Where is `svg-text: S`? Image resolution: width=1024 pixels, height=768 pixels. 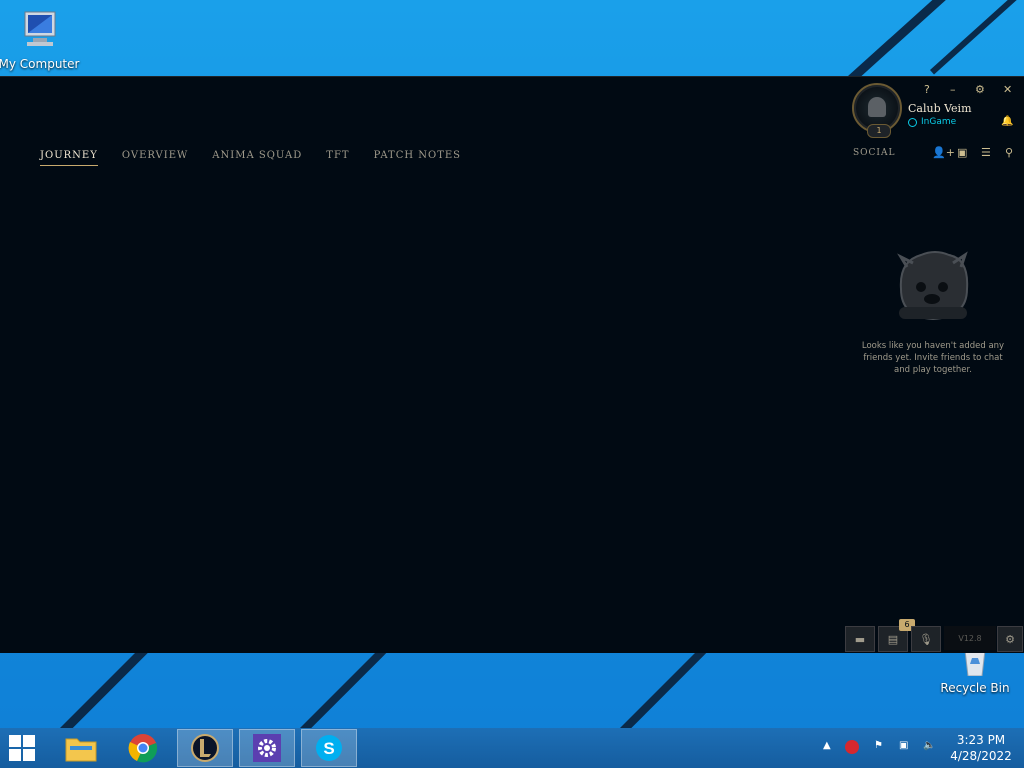
svg-text: S is located at coordinates (328, 748).